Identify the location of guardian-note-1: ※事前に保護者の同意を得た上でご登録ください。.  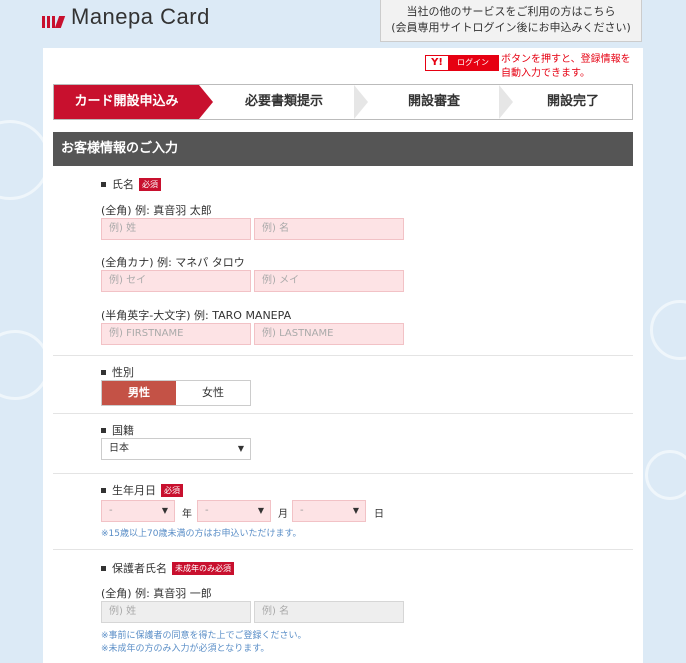
(204, 636).